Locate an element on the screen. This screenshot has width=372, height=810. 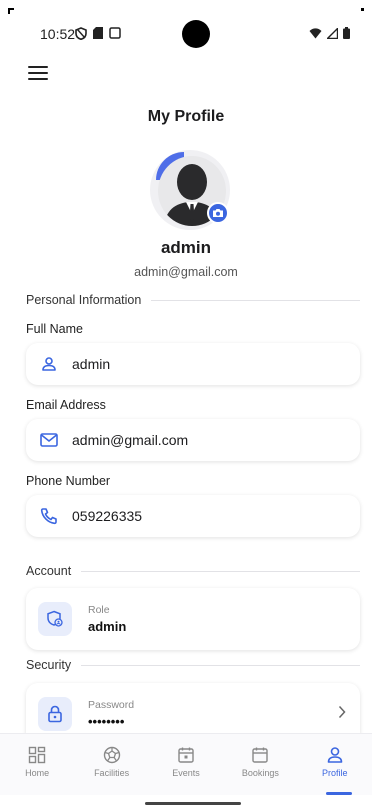
phone-field: 059226335 is located at coordinates (193, 516).